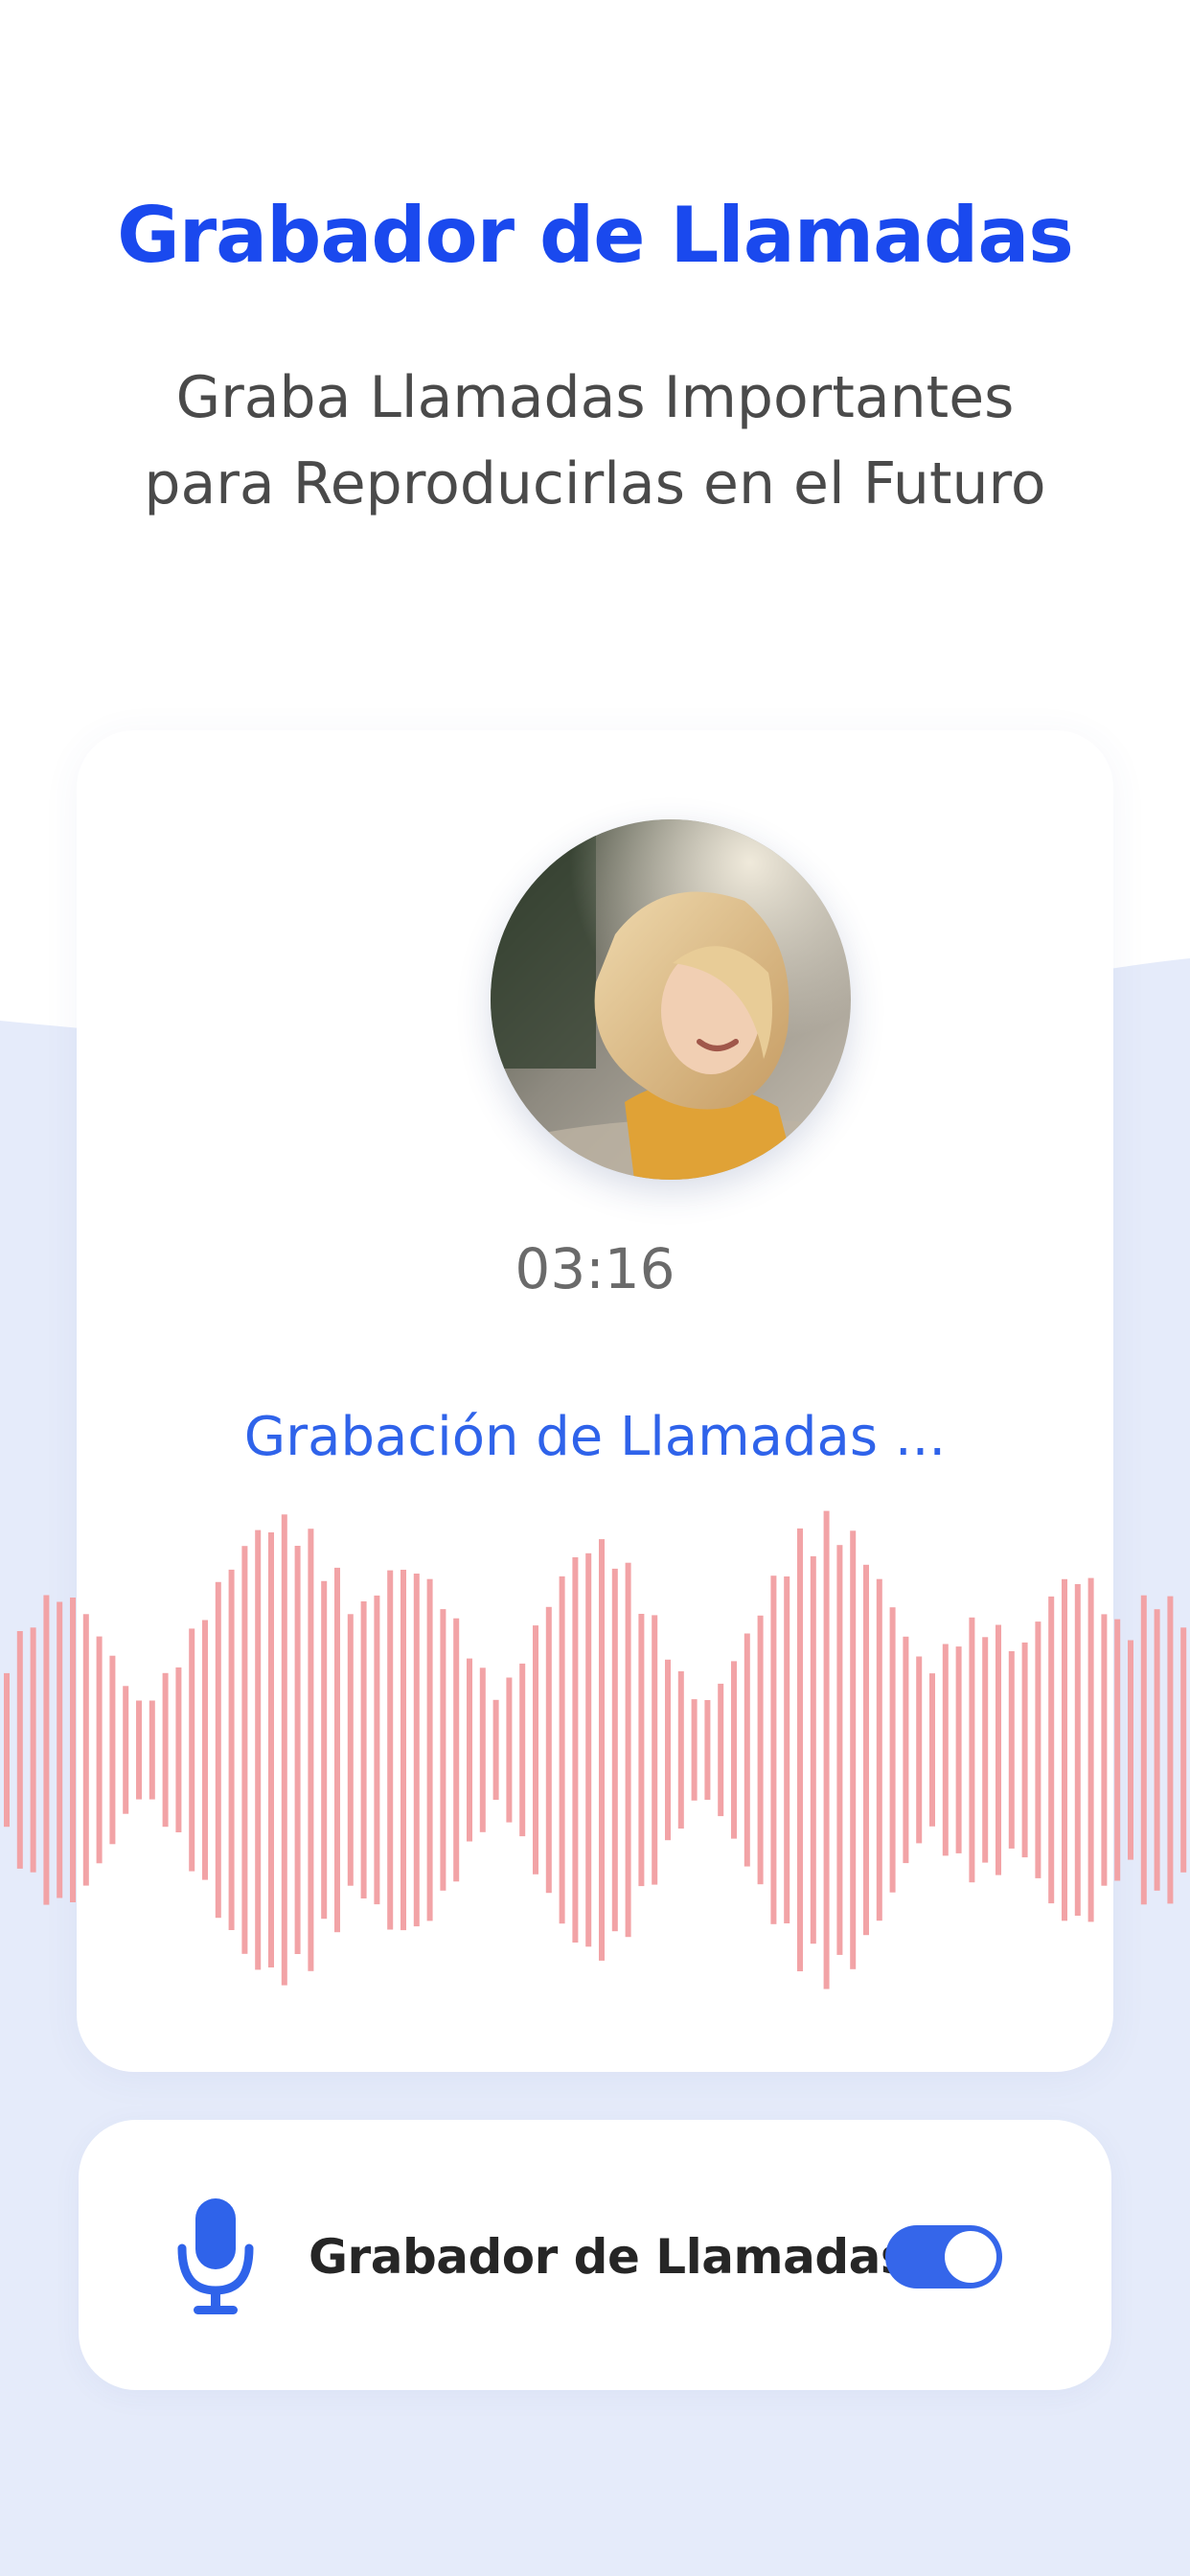  What do you see at coordinates (595, 2255) in the screenshot?
I see `call-recorder-setting: Grabador de Llamadas` at bounding box center [595, 2255].